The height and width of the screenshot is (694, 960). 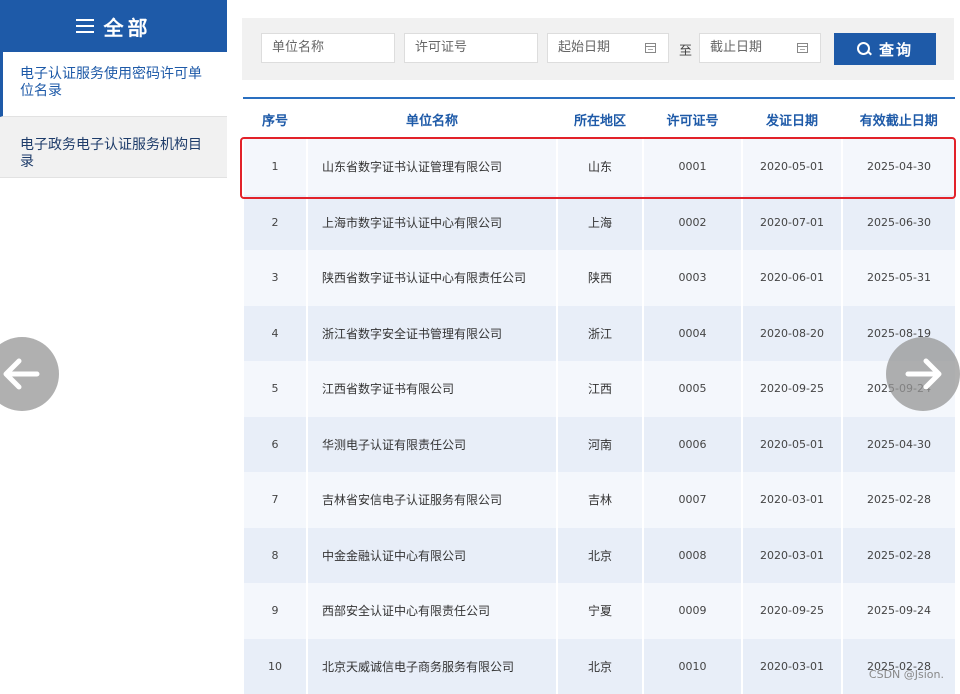 What do you see at coordinates (432, 500) in the screenshot?
I see `cell-name: 吉林省安信电子认证服务有限公司` at bounding box center [432, 500].